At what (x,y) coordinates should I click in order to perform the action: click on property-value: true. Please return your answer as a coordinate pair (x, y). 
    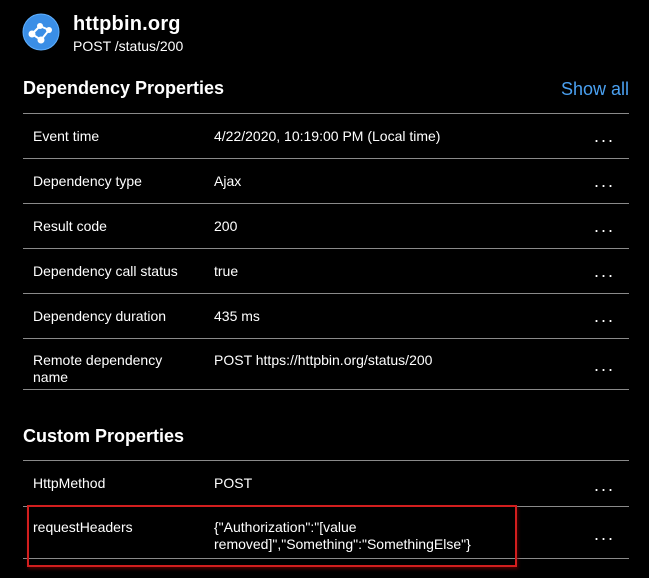
    Looking at the image, I should click on (226, 271).